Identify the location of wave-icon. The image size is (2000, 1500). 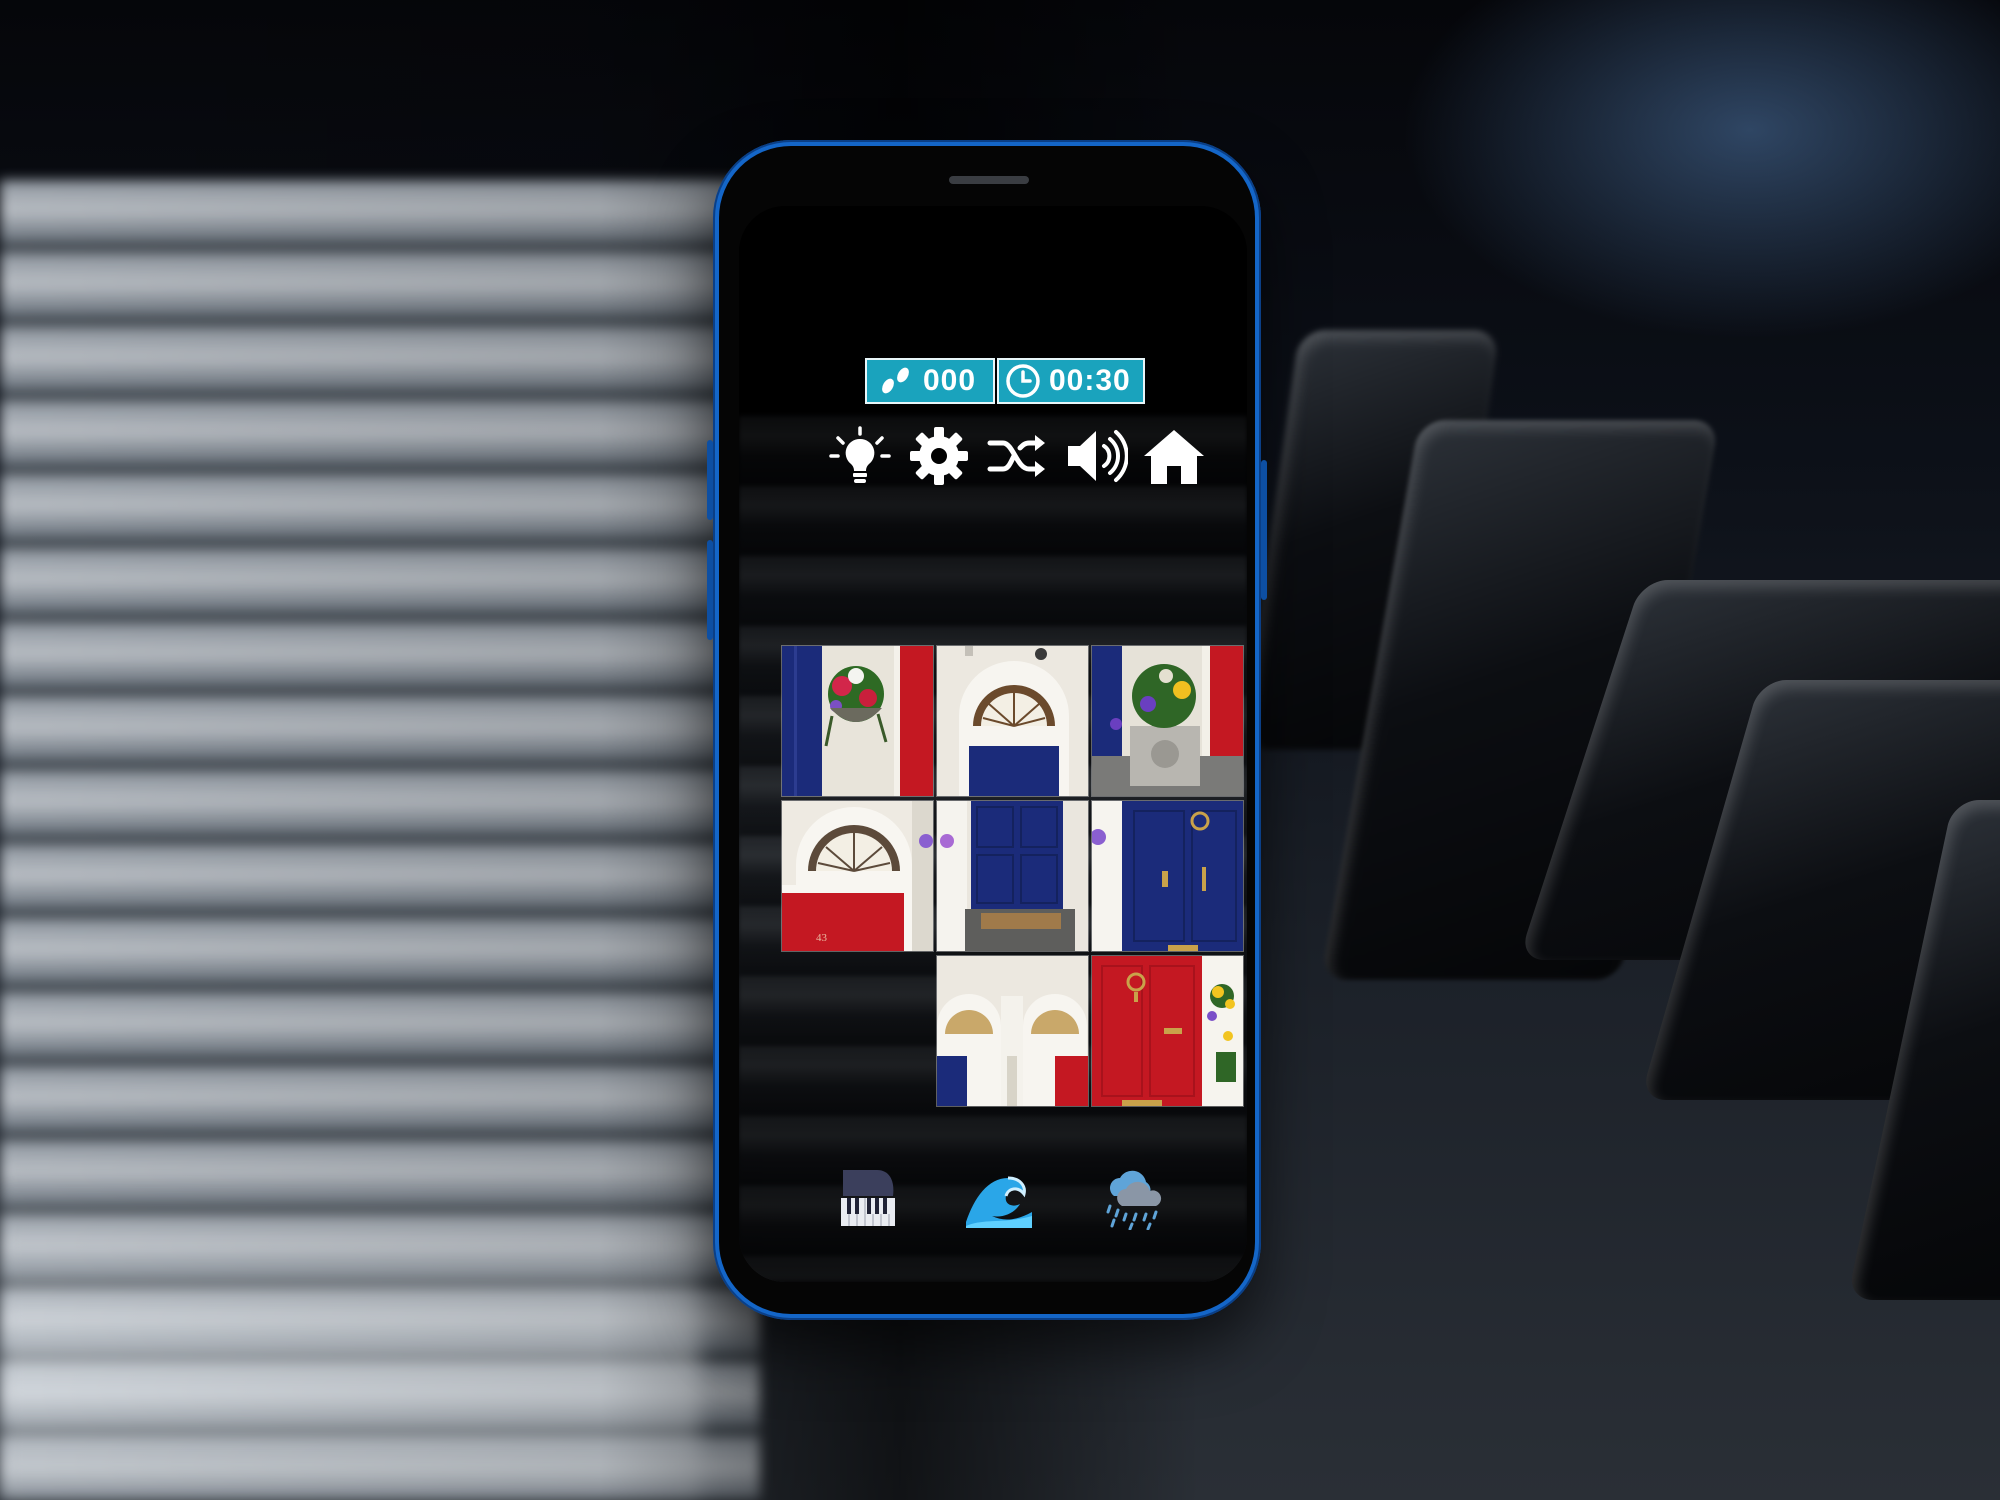
(999, 1202).